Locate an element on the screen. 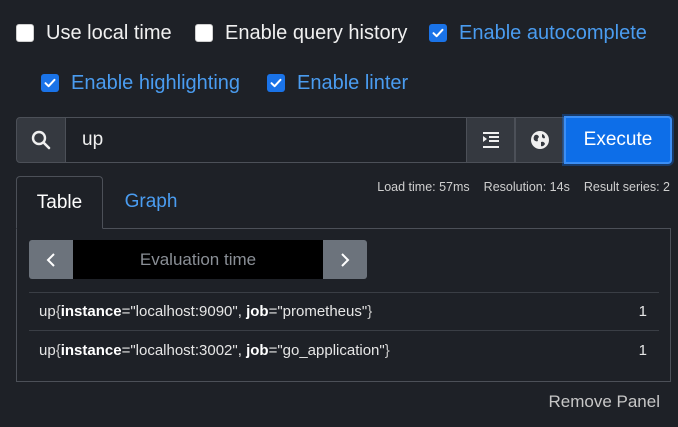 The height and width of the screenshot is (427, 678). enable-query-history-option: Enable query history is located at coordinates (301, 33).